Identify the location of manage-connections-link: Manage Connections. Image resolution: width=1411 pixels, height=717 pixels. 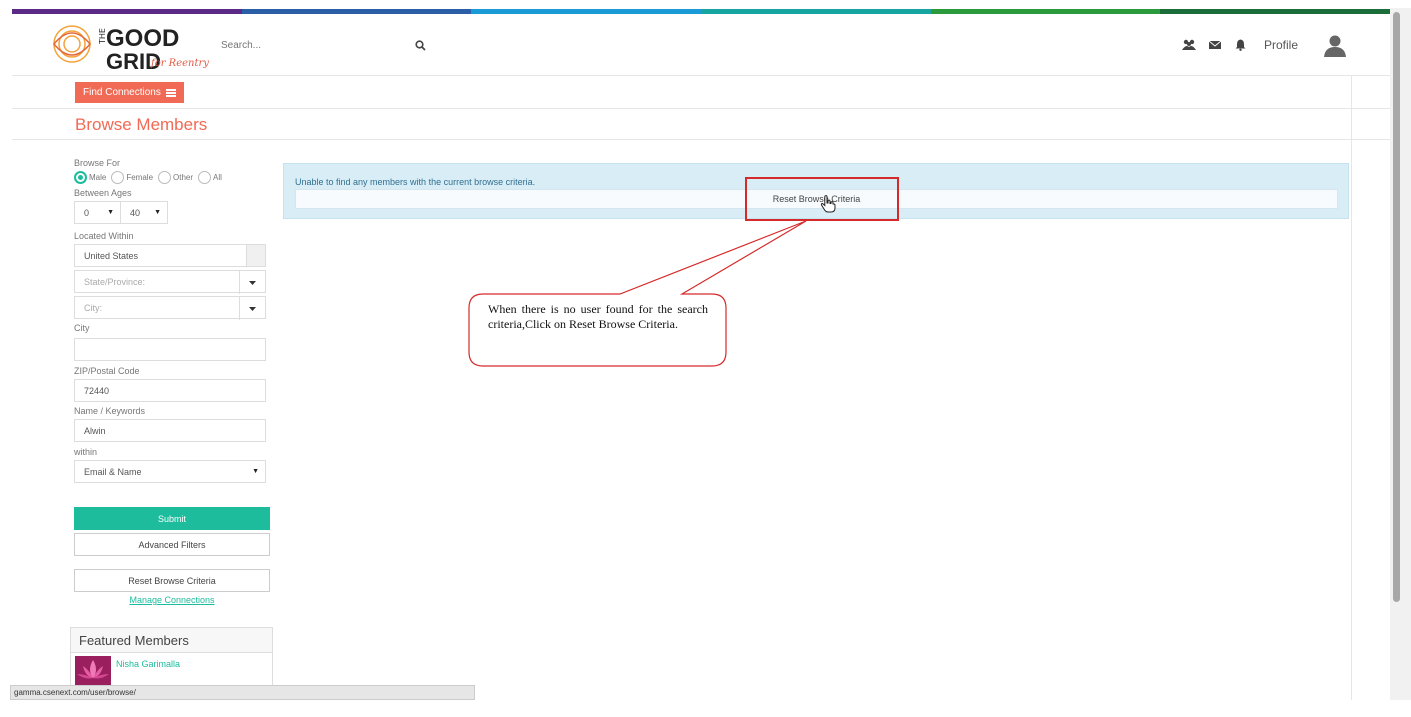
(172, 600).